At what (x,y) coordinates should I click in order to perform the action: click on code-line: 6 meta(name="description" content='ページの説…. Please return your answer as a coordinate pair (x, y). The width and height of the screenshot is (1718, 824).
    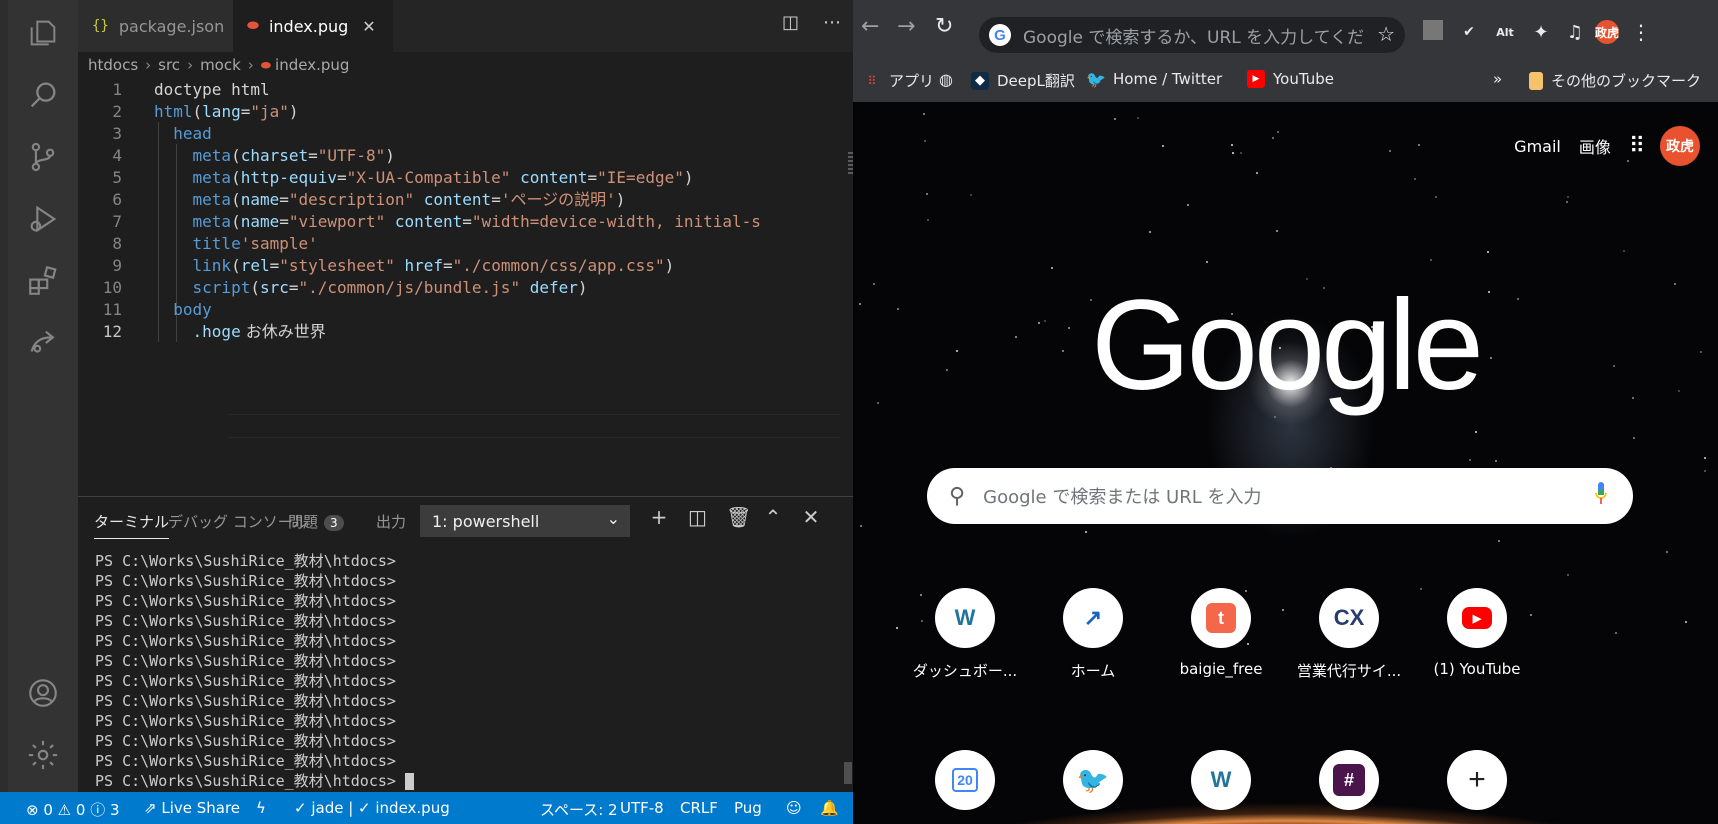
    Looking at the image, I should click on (369, 199).